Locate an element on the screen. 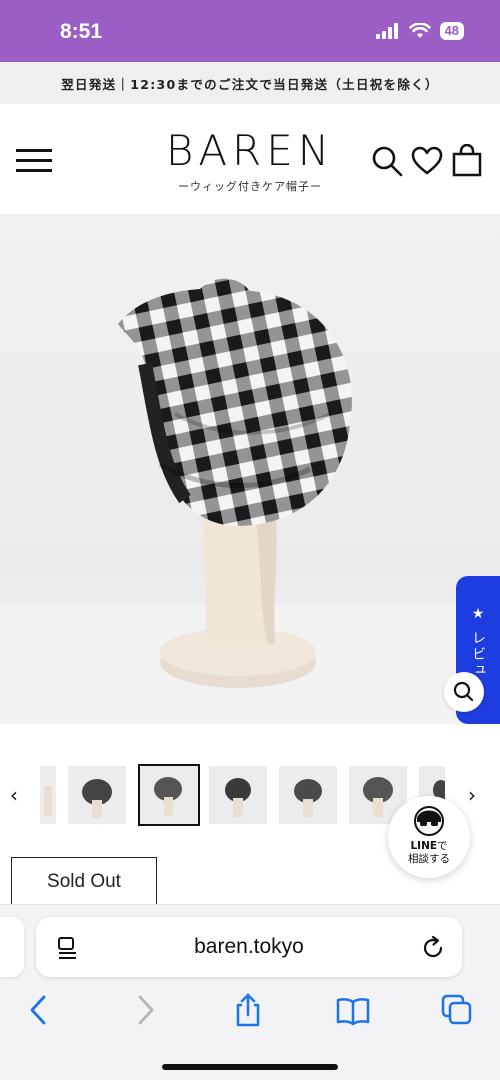 The image size is (500, 1080). zoom-icon is located at coordinates (463, 691).